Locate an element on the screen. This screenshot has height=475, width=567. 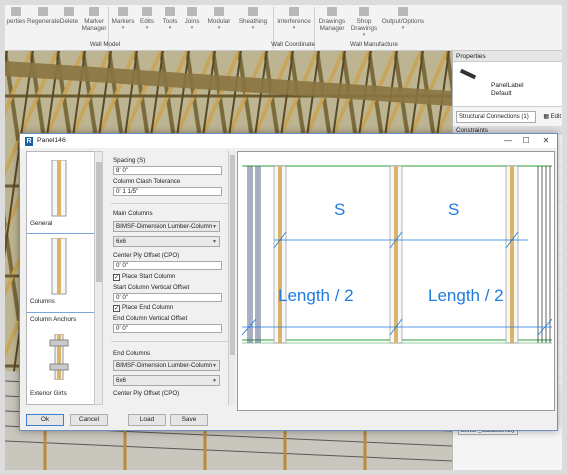
instance-filter-value: Structural Connections (1) is located at coordinates (494, 117).